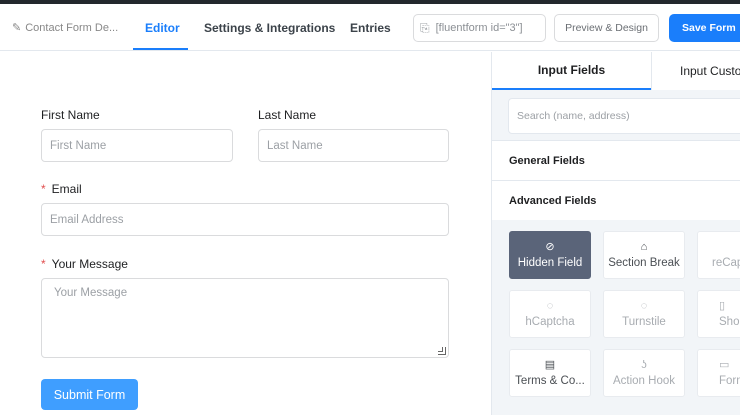 The image size is (740, 415). Describe the element at coordinates (718, 314) in the screenshot. I see `field-shortcode: ▯ Shortcode` at that location.